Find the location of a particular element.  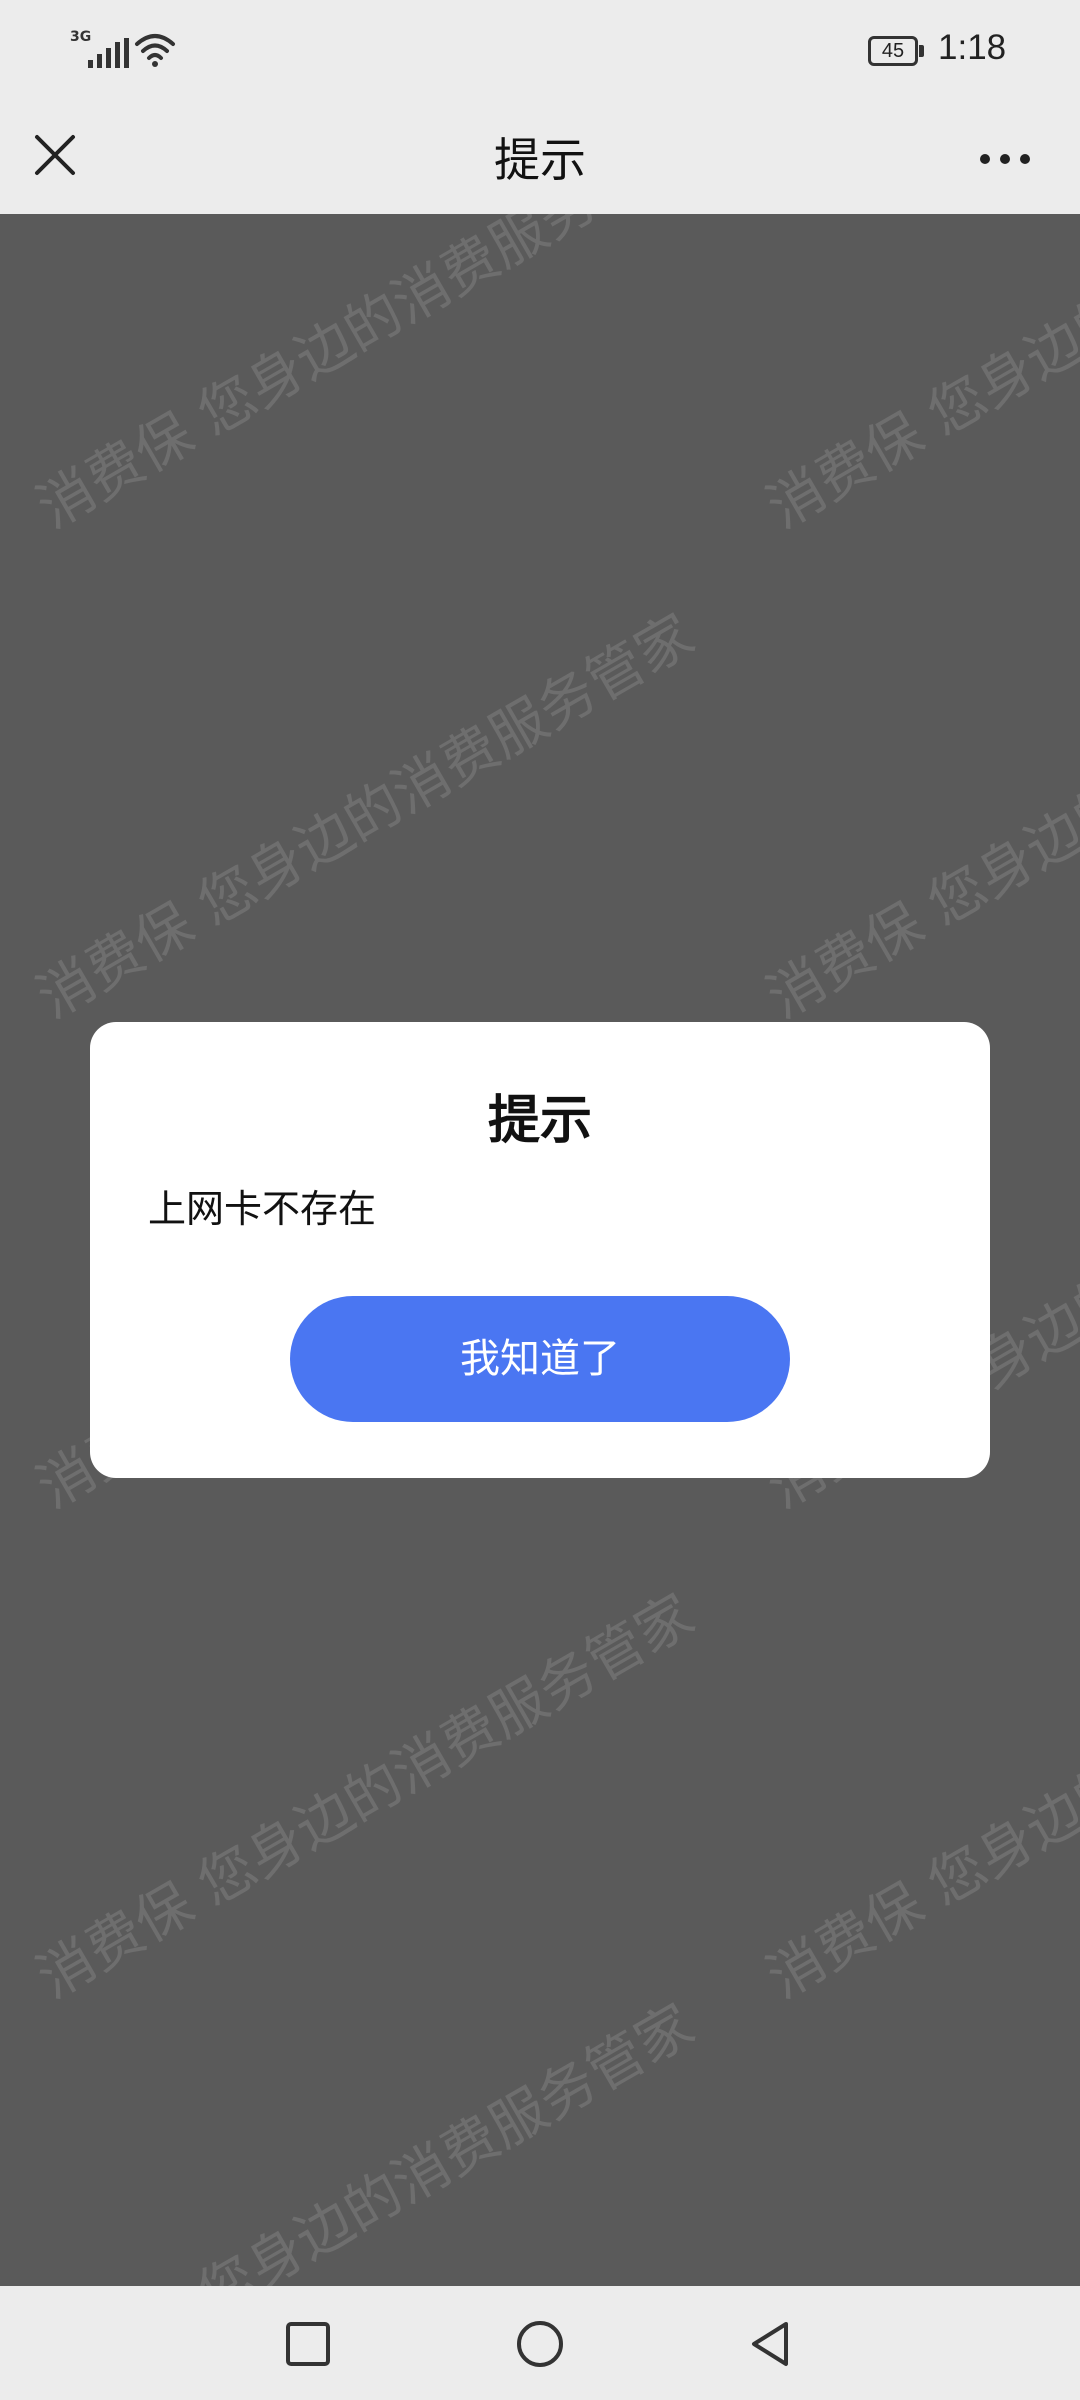

battery-level: 45 is located at coordinates (893, 51).